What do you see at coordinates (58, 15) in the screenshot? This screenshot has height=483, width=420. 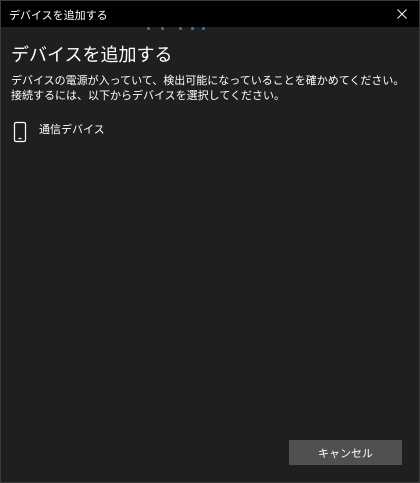 I see `window-title: デバイスを追加する` at bounding box center [58, 15].